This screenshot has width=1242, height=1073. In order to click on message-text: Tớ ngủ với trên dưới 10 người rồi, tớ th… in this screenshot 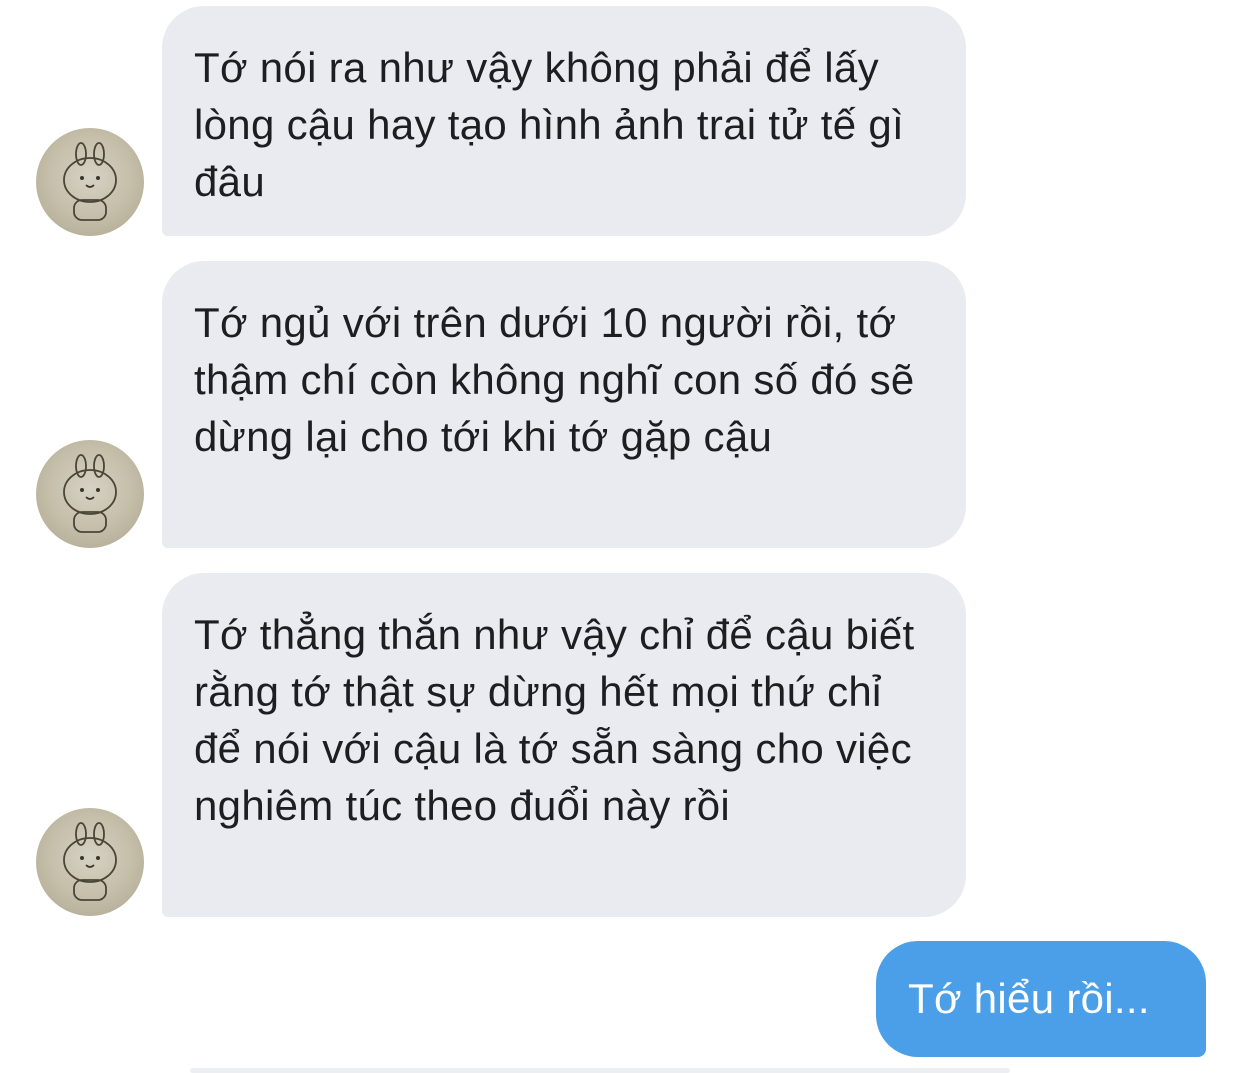, I will do `click(554, 379)`.